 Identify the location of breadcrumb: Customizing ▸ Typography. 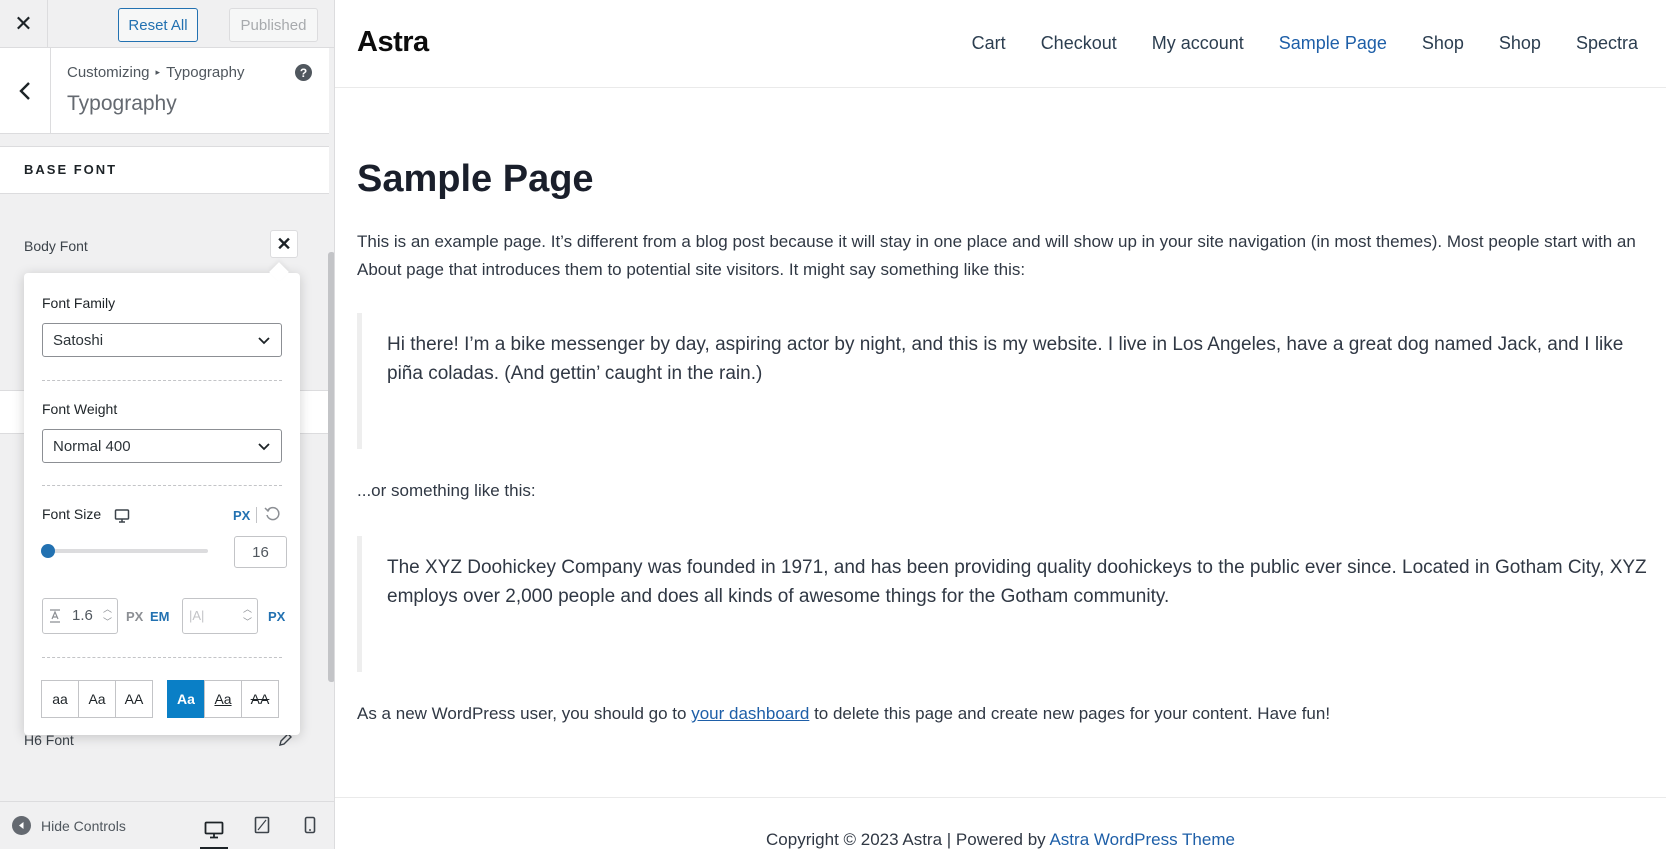
(155, 72).